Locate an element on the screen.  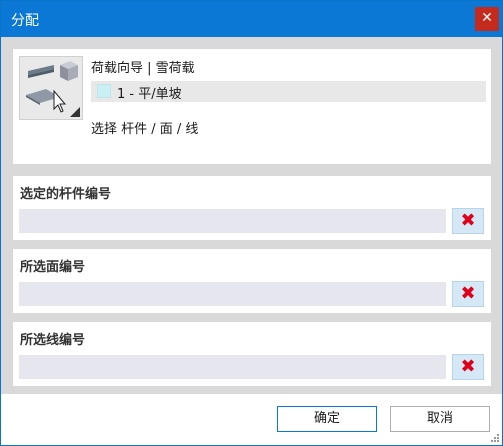
cancel-button: 取消 is located at coordinates (440, 419).